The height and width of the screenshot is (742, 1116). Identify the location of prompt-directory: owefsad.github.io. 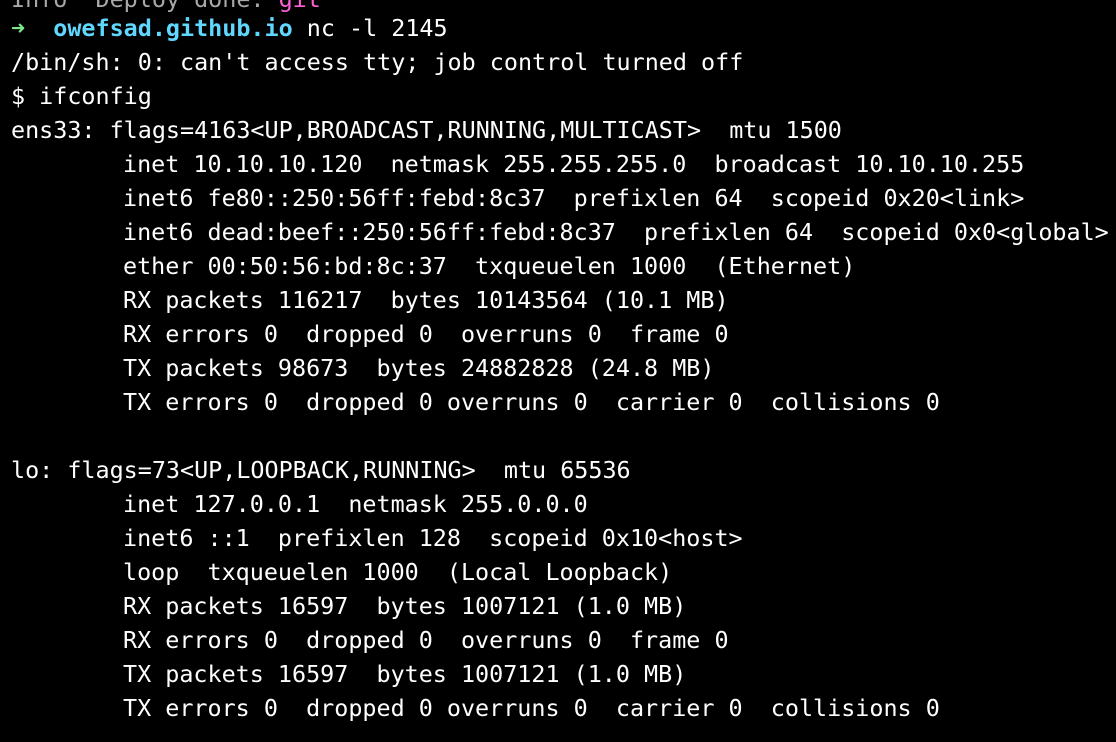
(173, 28).